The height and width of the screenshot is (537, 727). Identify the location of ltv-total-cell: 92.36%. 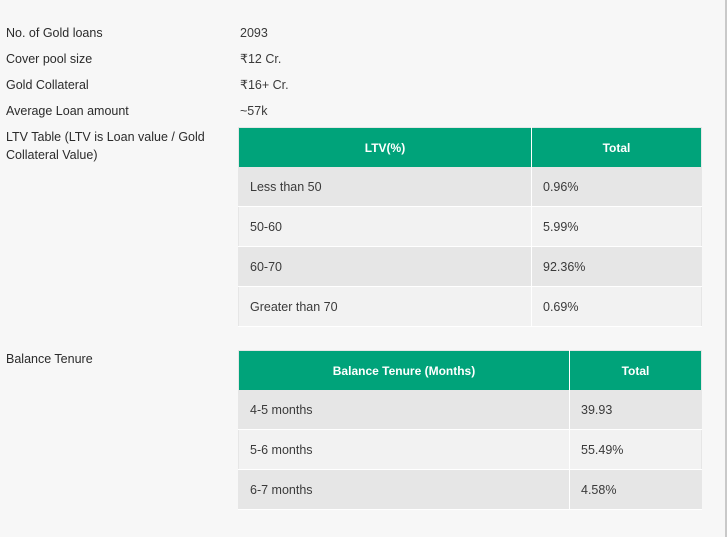
(616, 266).